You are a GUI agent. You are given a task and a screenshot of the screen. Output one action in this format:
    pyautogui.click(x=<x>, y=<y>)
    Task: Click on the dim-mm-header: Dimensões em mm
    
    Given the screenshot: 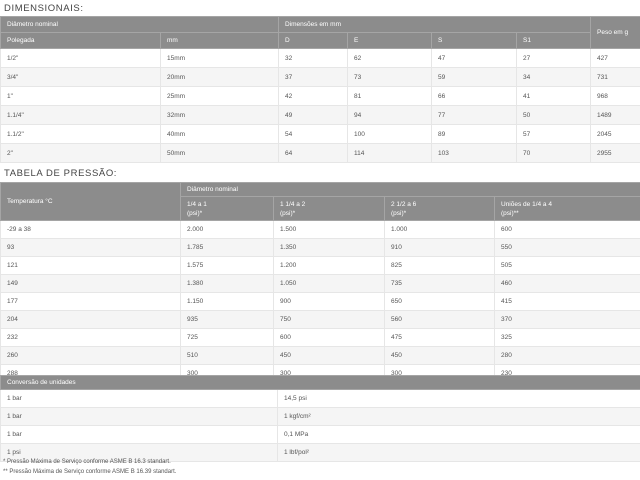 What is the action you would take?
    pyautogui.click(x=434, y=24)
    